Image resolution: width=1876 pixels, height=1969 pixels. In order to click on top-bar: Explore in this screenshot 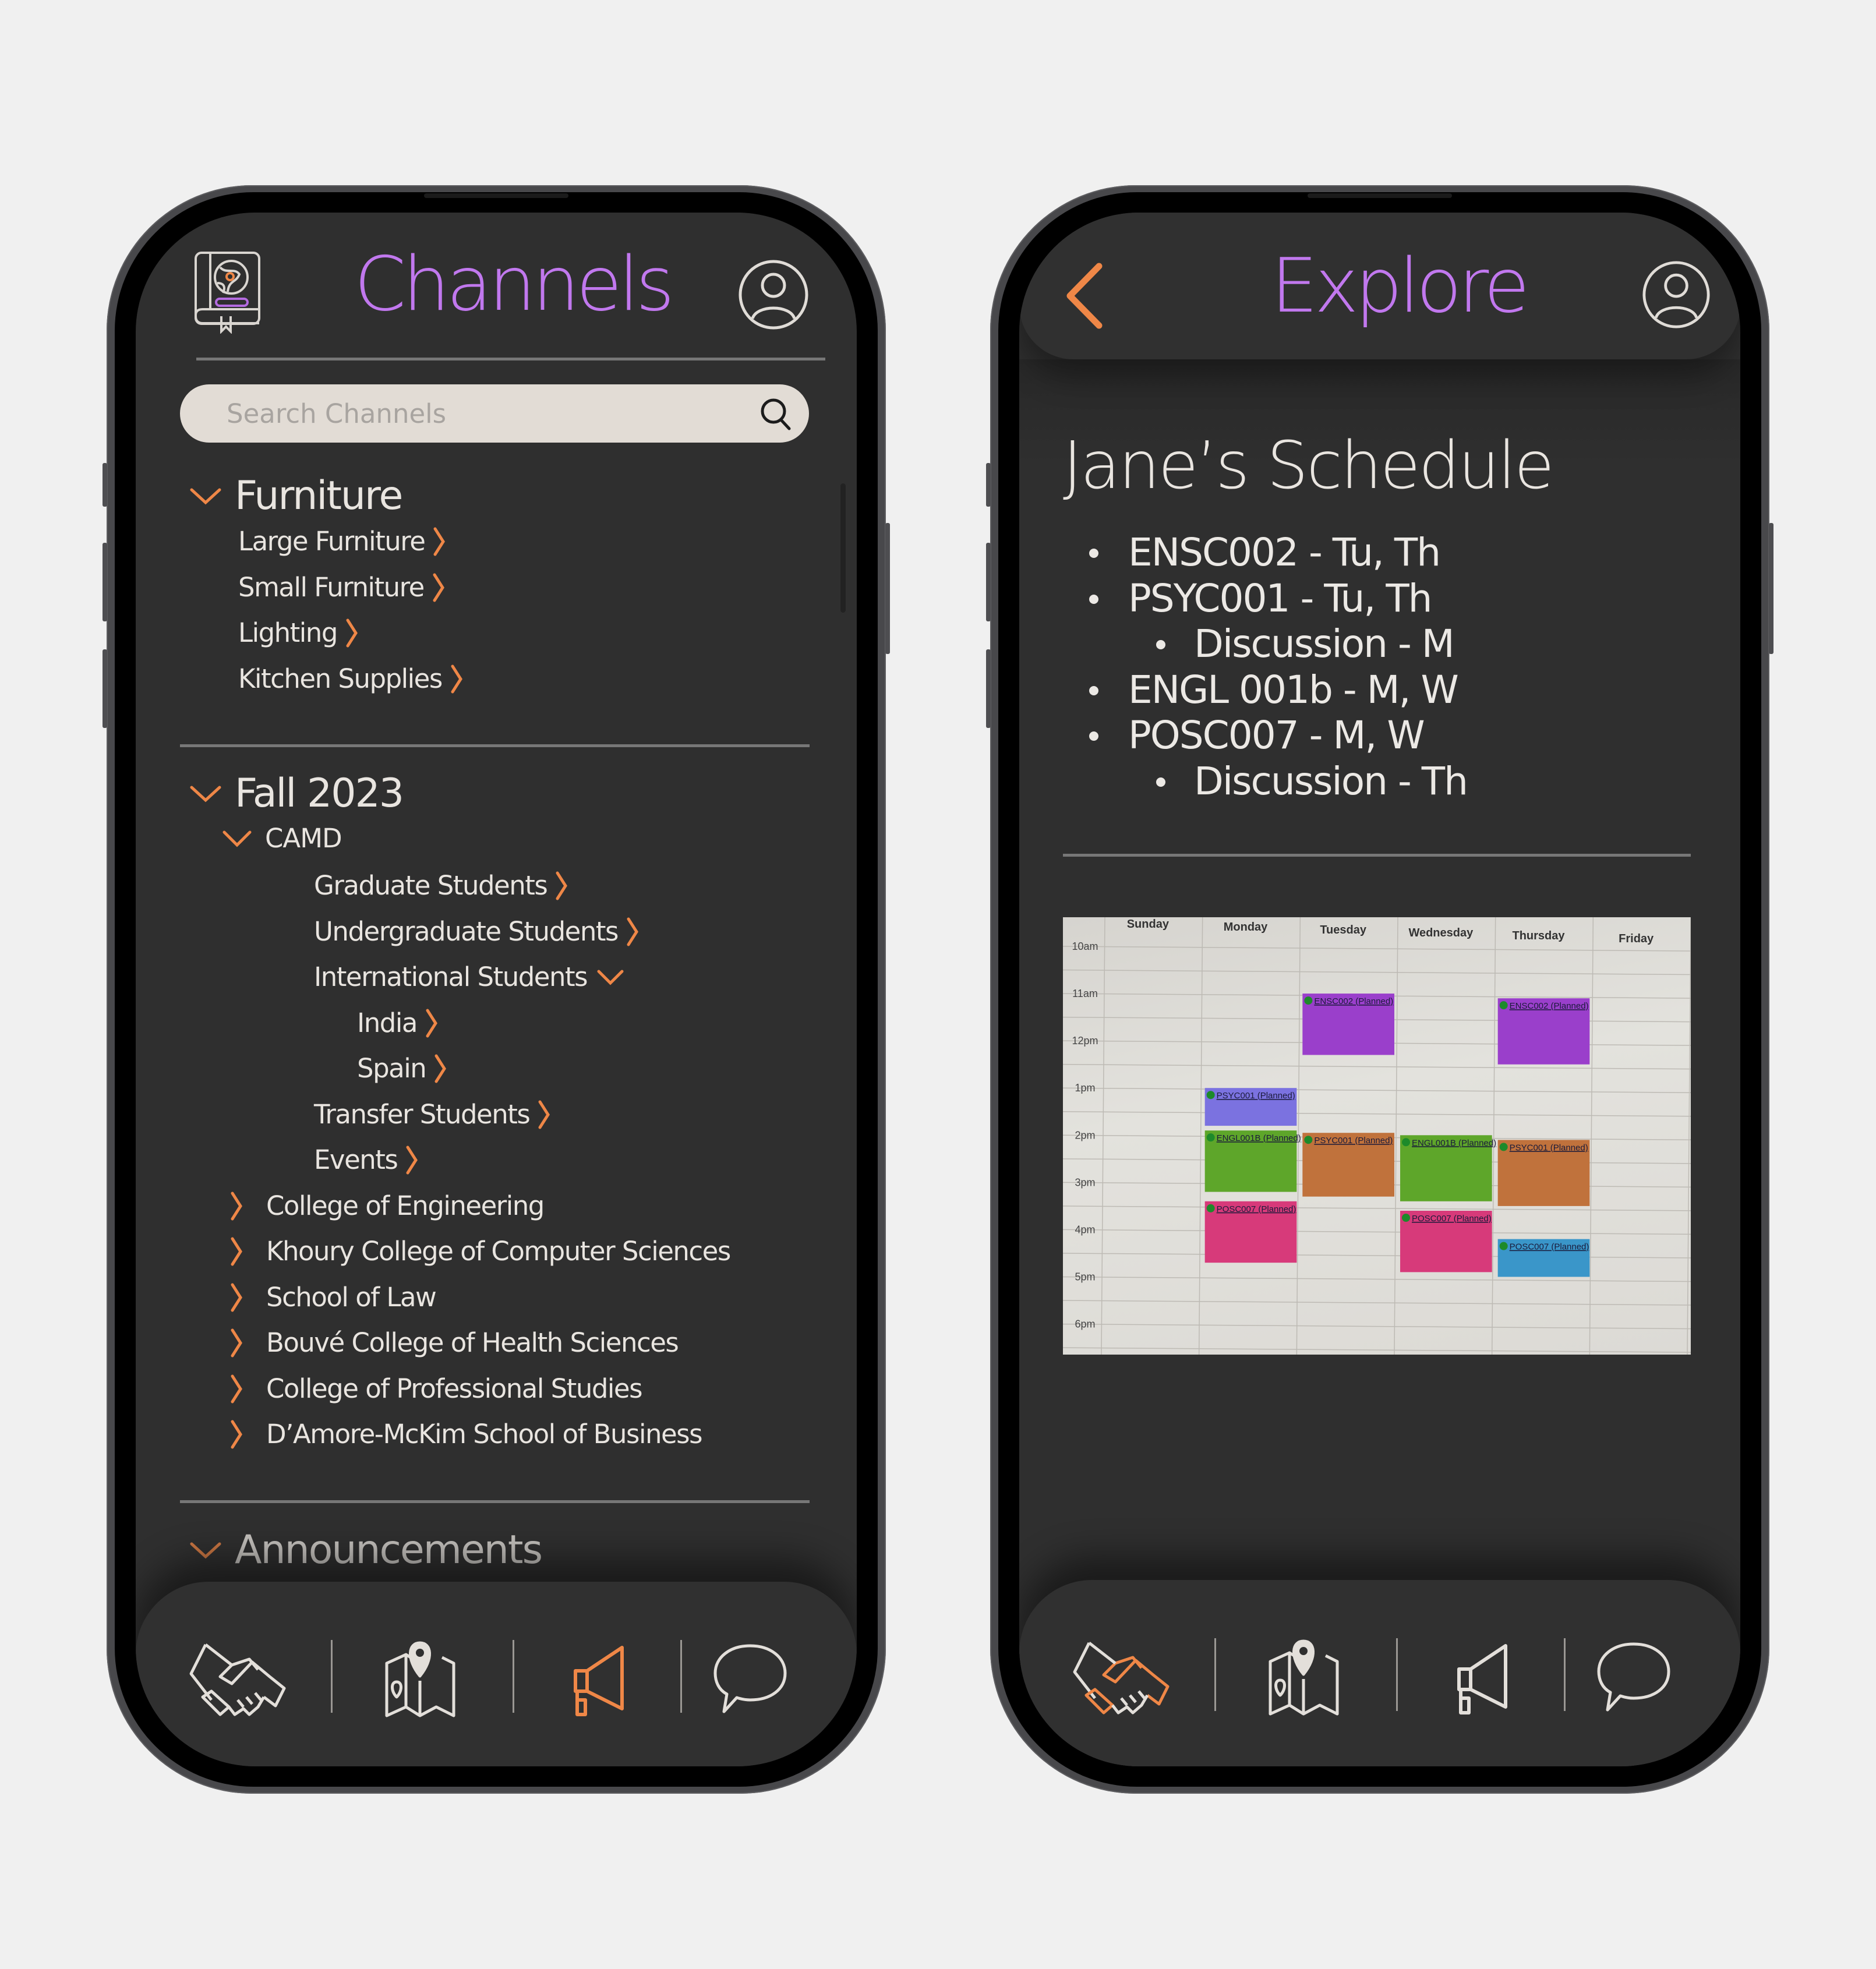, I will do `click(1380, 286)`.